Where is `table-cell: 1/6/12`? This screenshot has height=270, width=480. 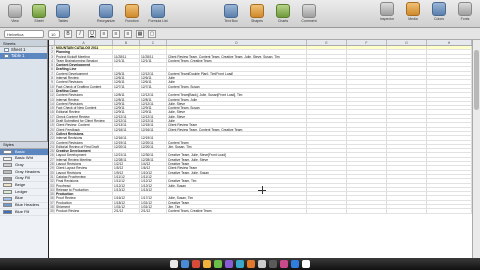 table-cell: 1/6/12 is located at coordinates (153, 168).